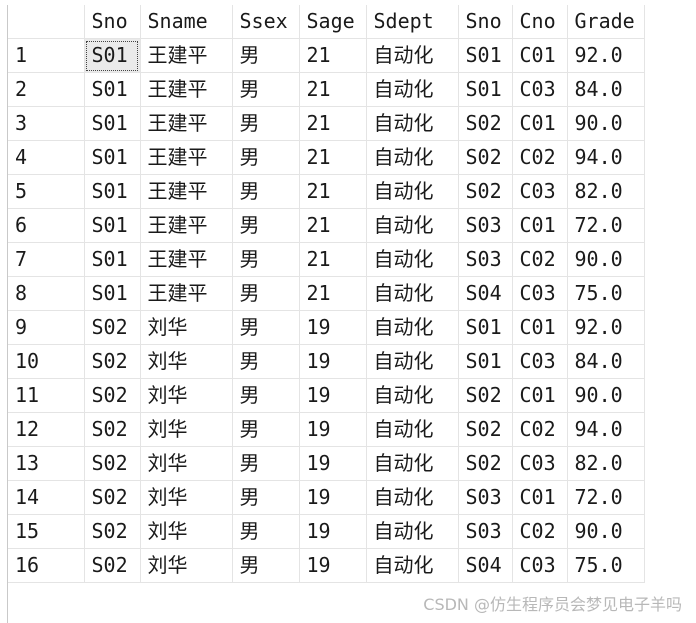  What do you see at coordinates (46, 395) in the screenshot?
I see `row-number: 11` at bounding box center [46, 395].